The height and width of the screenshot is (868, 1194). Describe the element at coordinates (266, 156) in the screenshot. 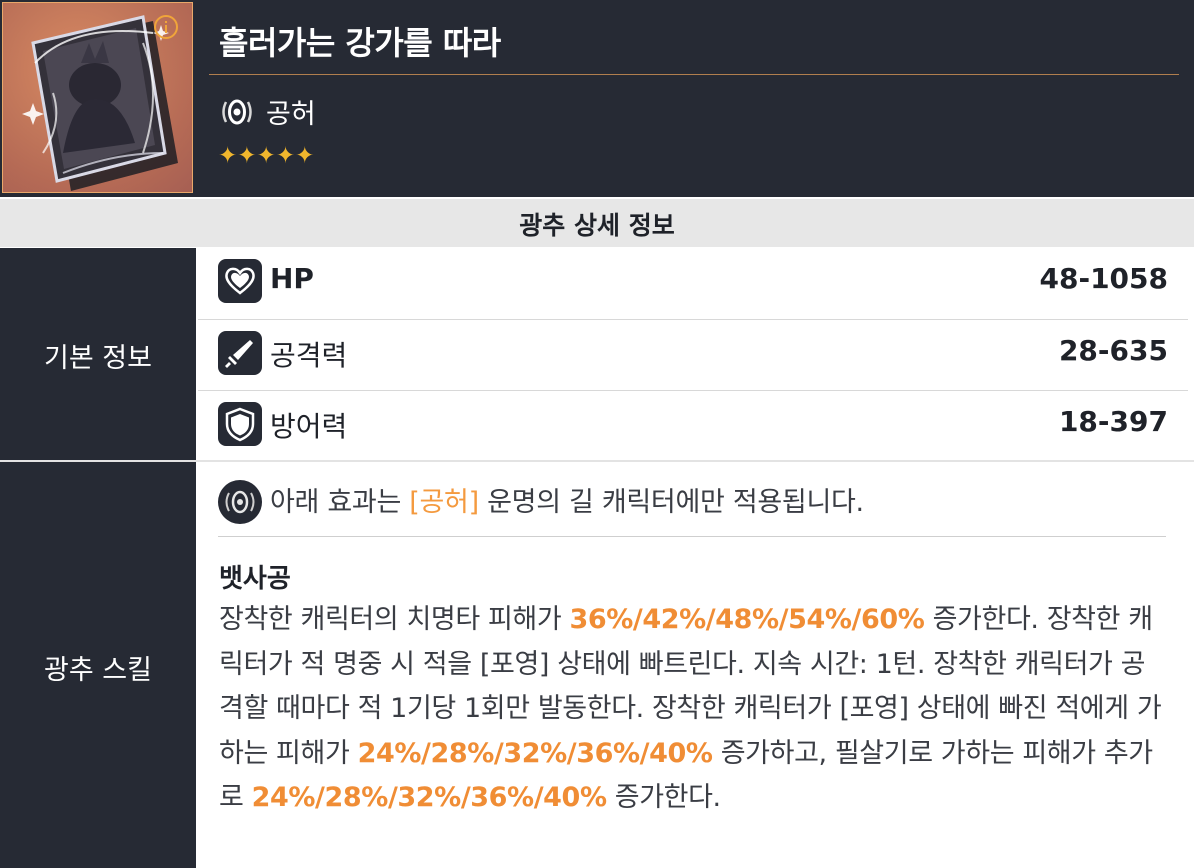

I see `rarity-stars: ✦✦✦✦✦` at that location.